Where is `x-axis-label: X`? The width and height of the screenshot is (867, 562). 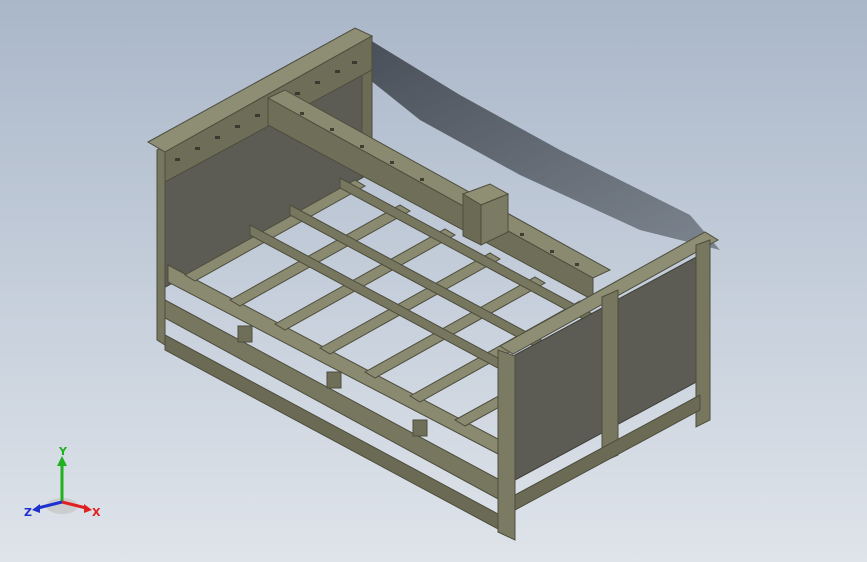
x-axis-label: X is located at coordinates (96, 512).